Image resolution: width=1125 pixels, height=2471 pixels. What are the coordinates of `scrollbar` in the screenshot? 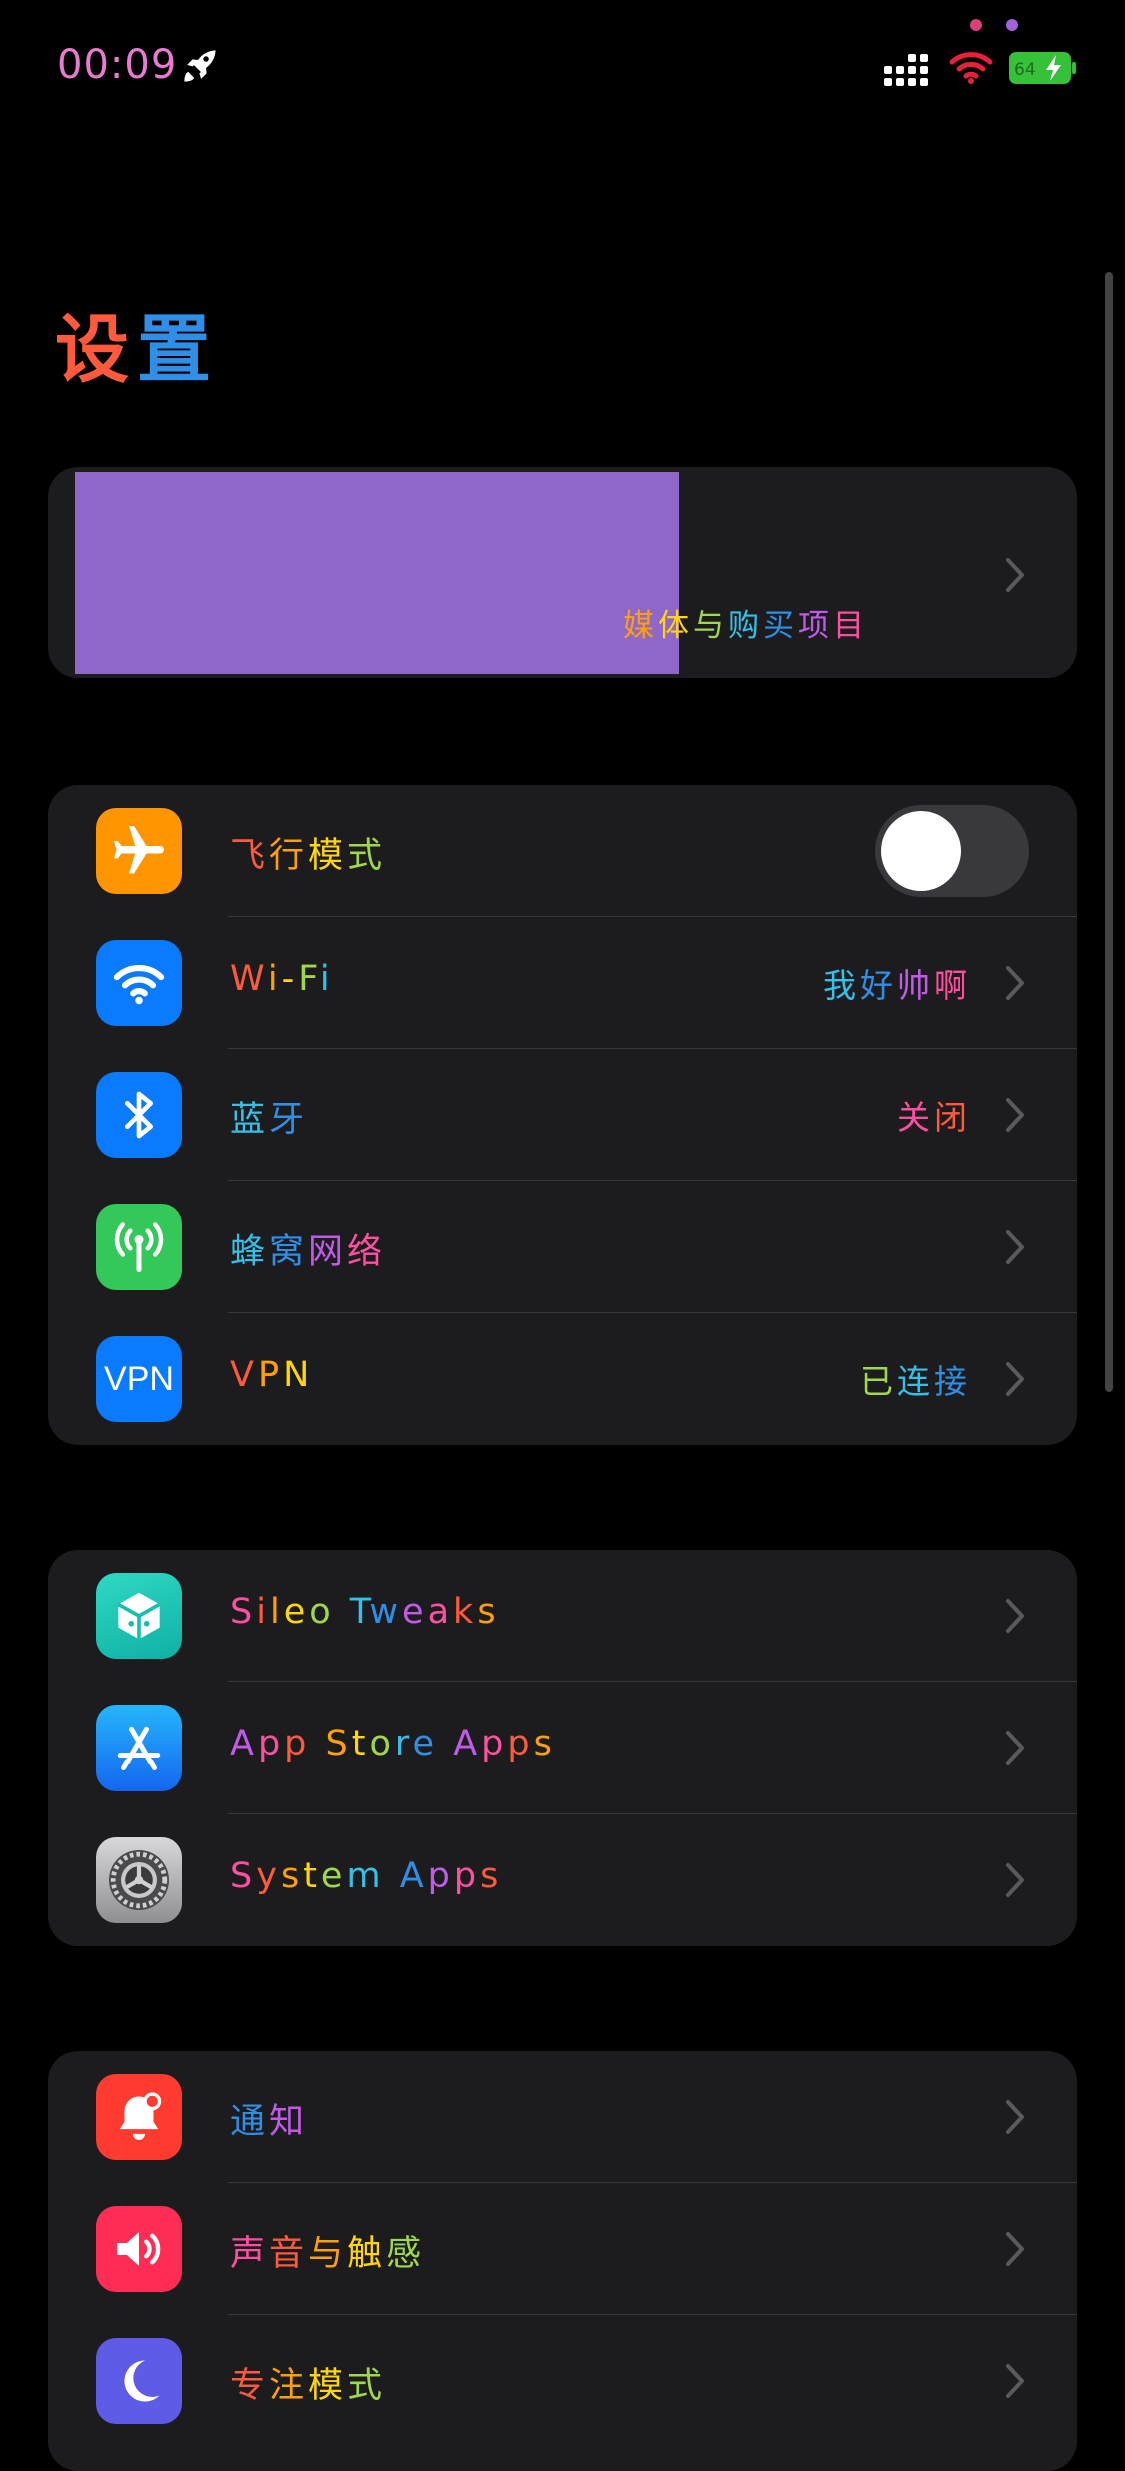 It's located at (1109, 832).